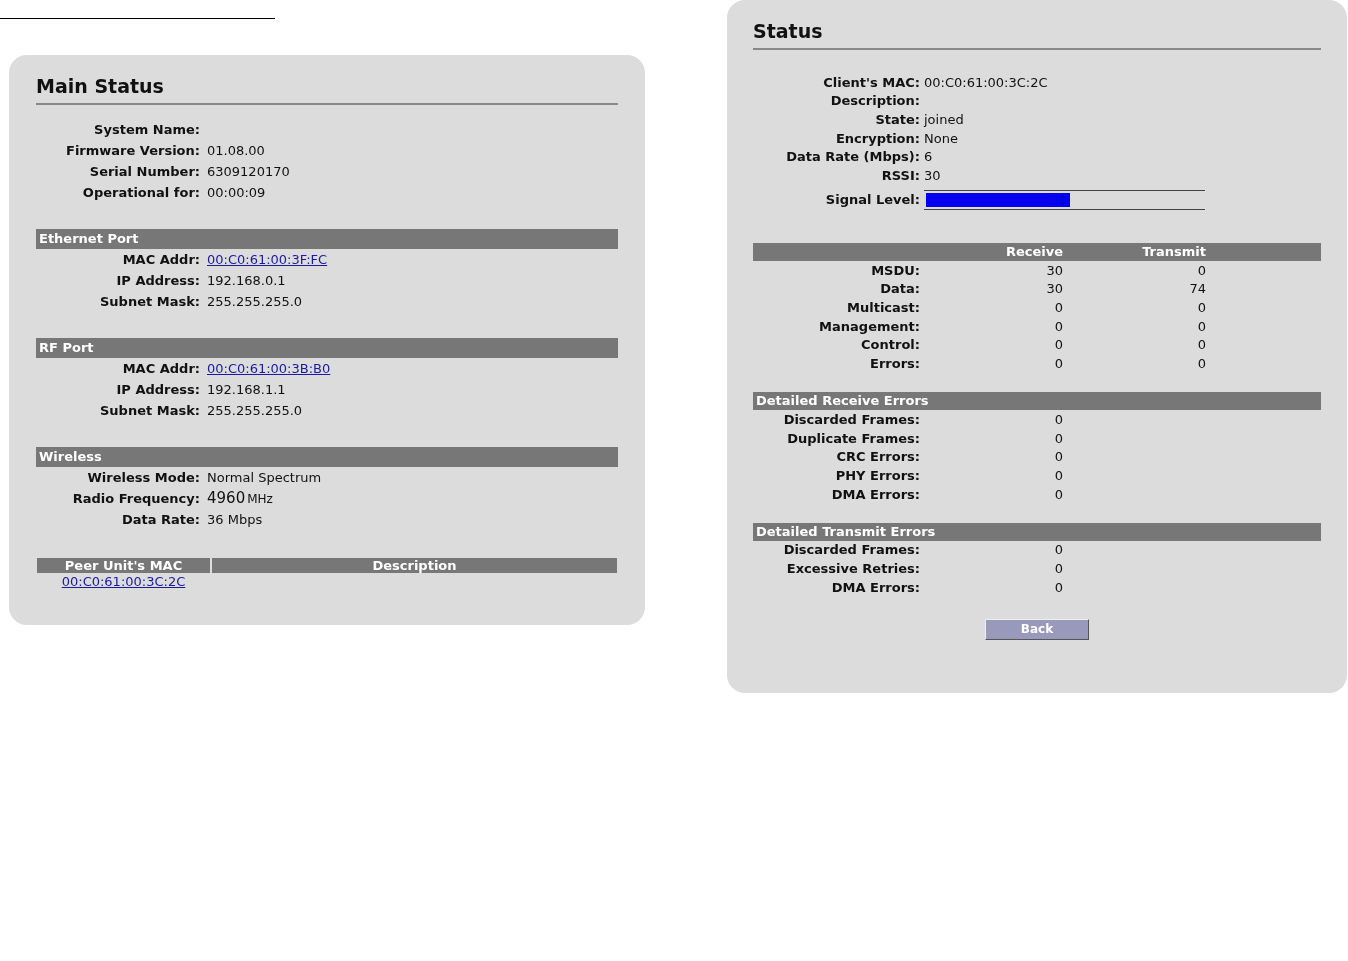 The height and width of the screenshot is (961, 1348). What do you see at coordinates (890, 345) in the screenshot?
I see `field-label: Control:` at bounding box center [890, 345].